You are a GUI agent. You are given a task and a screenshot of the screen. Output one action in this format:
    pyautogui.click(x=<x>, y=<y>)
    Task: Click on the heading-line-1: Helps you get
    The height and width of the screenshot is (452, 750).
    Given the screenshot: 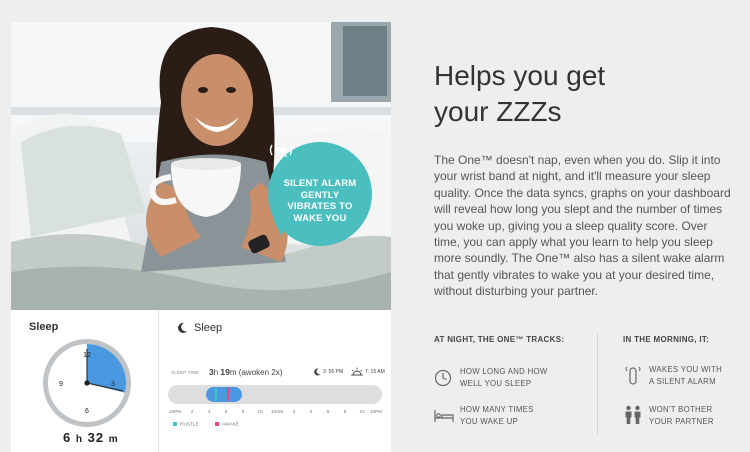 What is the action you would take?
    pyautogui.click(x=520, y=75)
    